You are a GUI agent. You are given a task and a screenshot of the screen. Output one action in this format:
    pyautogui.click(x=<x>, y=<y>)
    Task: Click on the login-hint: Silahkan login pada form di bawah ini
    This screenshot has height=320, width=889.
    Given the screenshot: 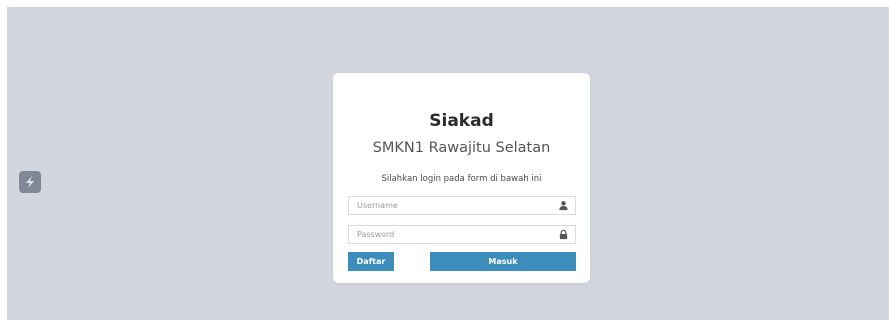 What is the action you would take?
    pyautogui.click(x=461, y=179)
    